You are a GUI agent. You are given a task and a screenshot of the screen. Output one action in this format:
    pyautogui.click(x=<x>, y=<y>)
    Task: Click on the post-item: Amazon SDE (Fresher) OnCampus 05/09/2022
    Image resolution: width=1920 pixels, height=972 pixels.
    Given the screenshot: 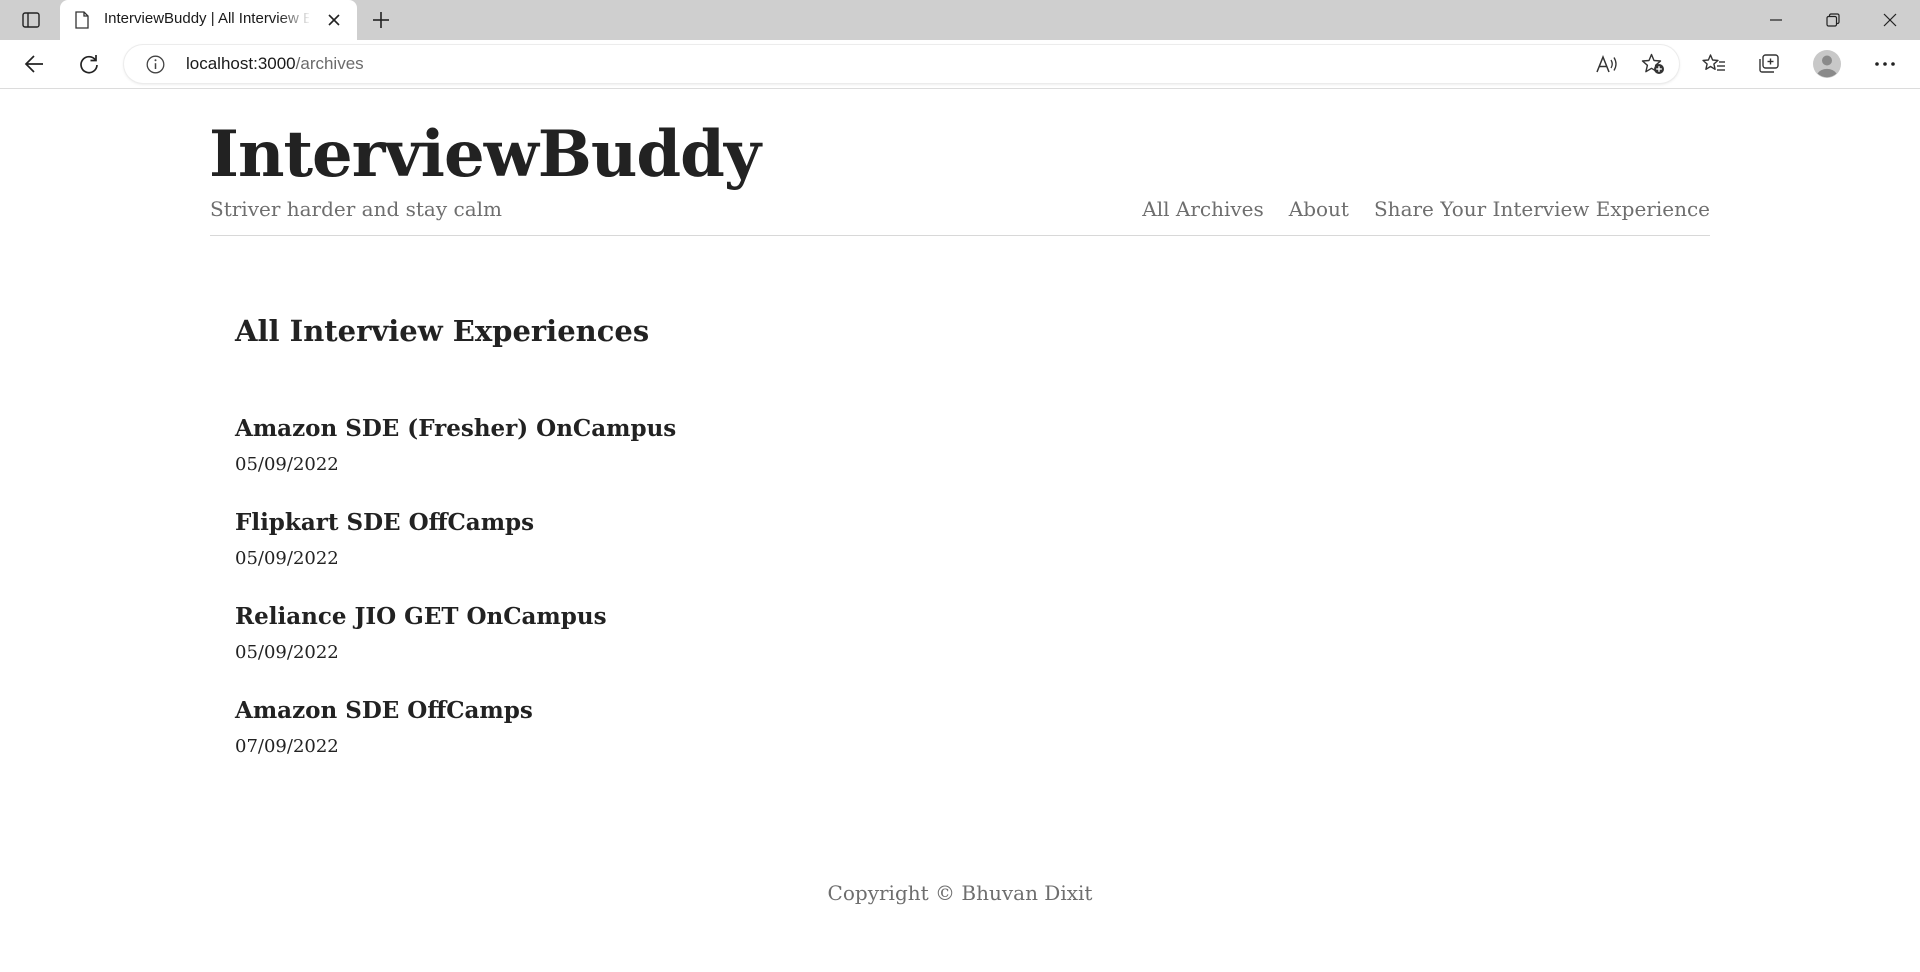 What is the action you would take?
    pyautogui.click(x=455, y=461)
    